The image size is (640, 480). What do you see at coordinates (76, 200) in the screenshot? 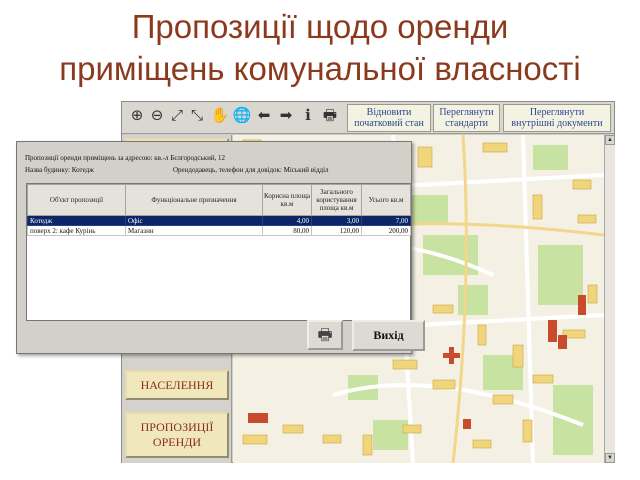
I see `column-header: Об'єкт пропозиції` at bounding box center [76, 200].